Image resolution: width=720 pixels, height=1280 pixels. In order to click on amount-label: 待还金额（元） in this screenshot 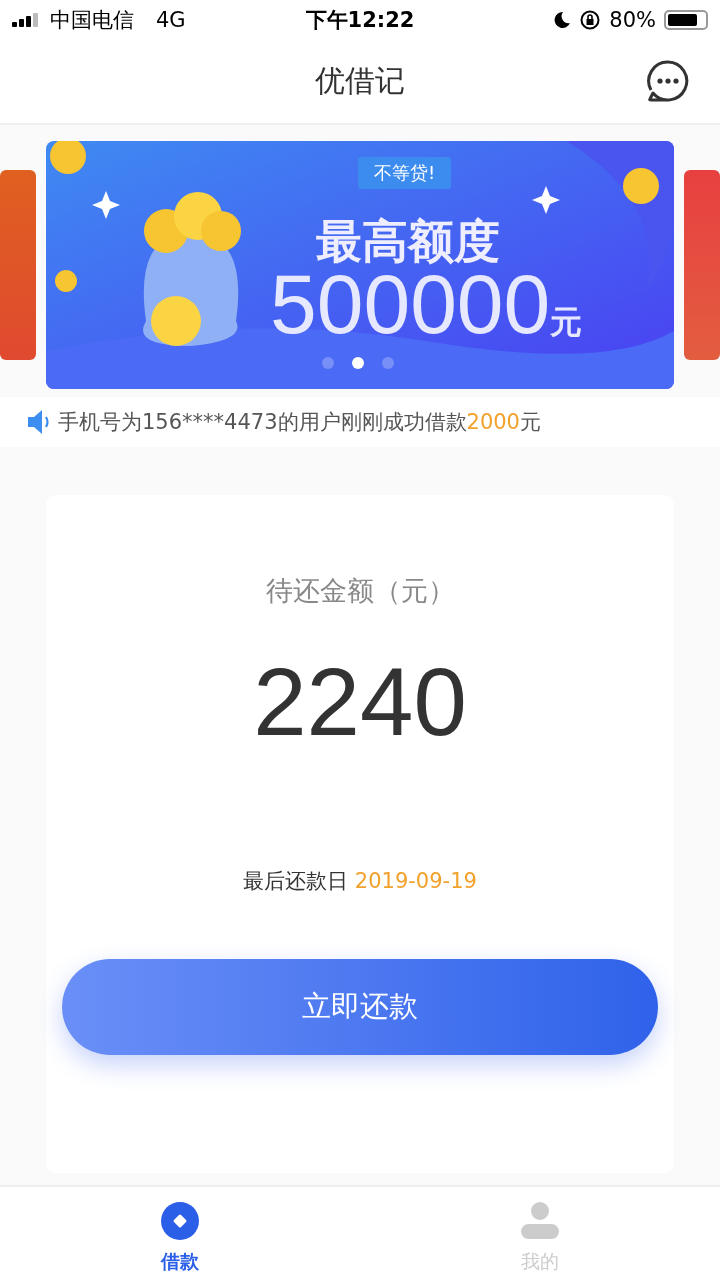, I will do `click(360, 590)`.